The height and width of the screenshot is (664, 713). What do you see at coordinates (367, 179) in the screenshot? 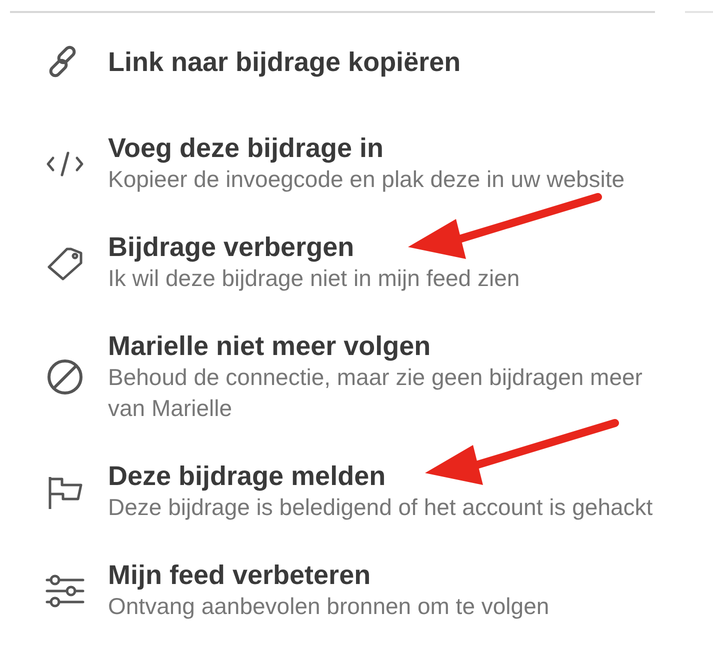
I see `menu-item-description: Kopieer de invoegcode en plak deze in uw website` at bounding box center [367, 179].